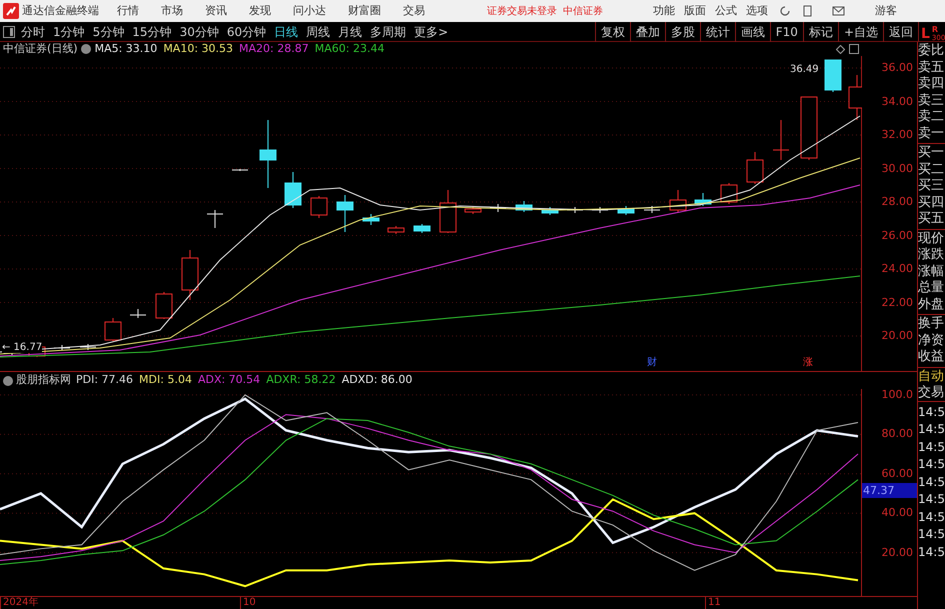  I want to click on event-marker: 涨, so click(808, 363).